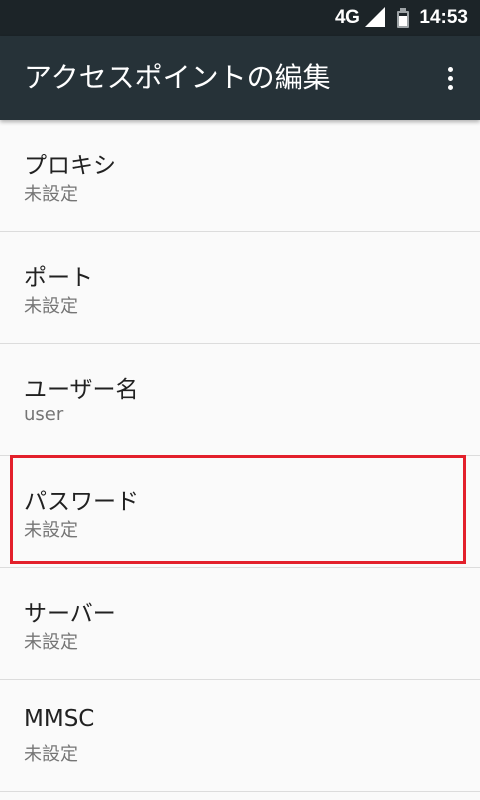  I want to click on setting-summary: user, so click(44, 414).